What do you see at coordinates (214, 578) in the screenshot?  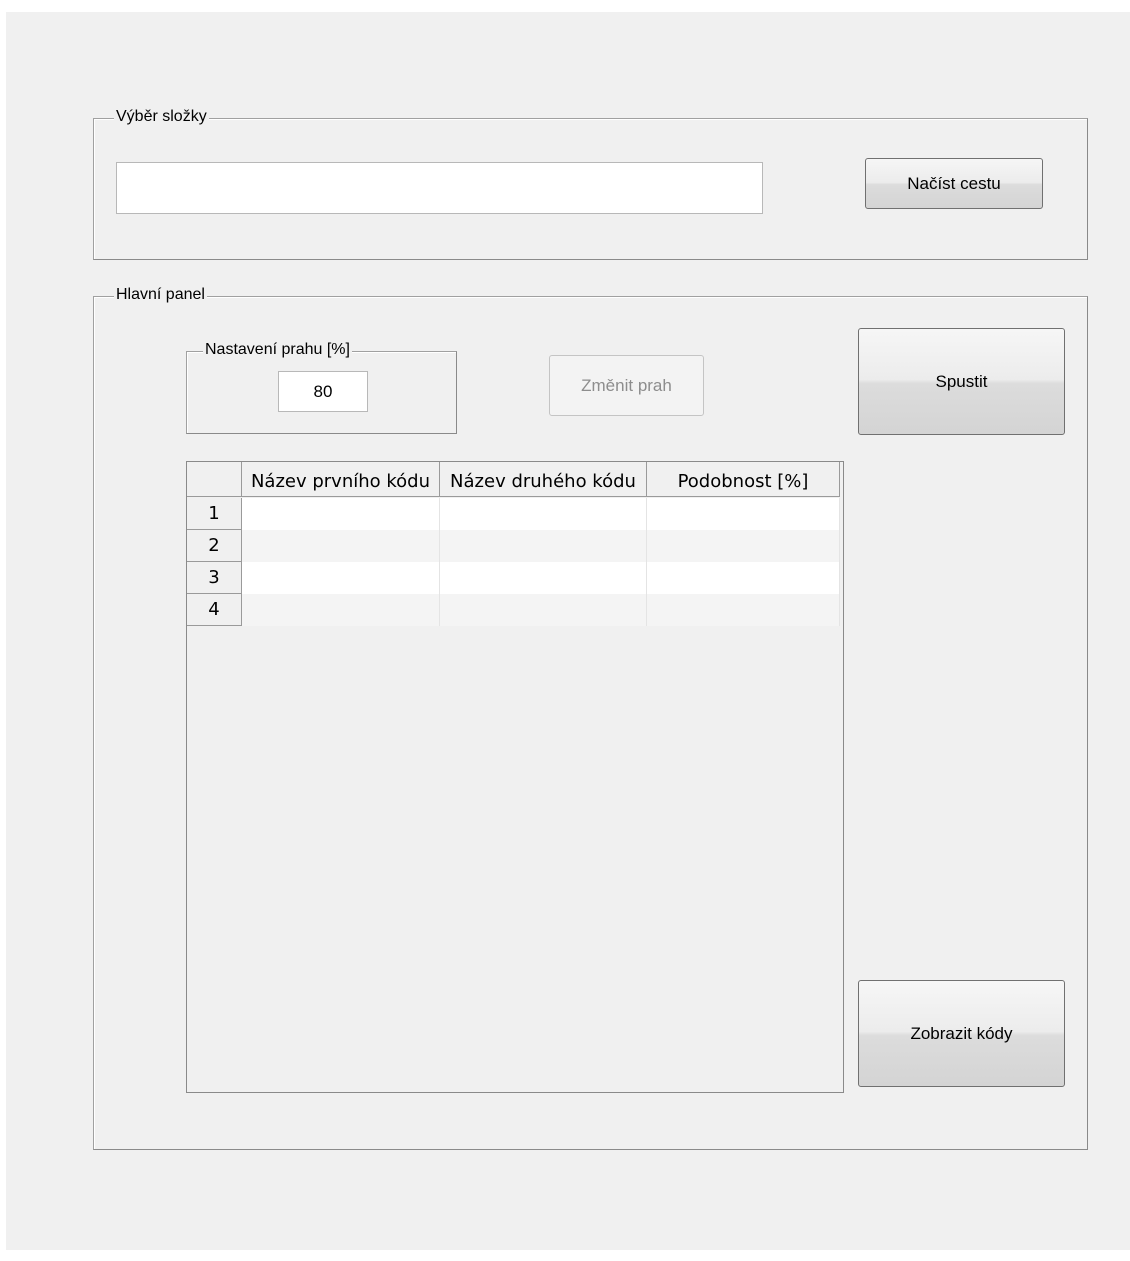 I see `row-header: 3` at bounding box center [214, 578].